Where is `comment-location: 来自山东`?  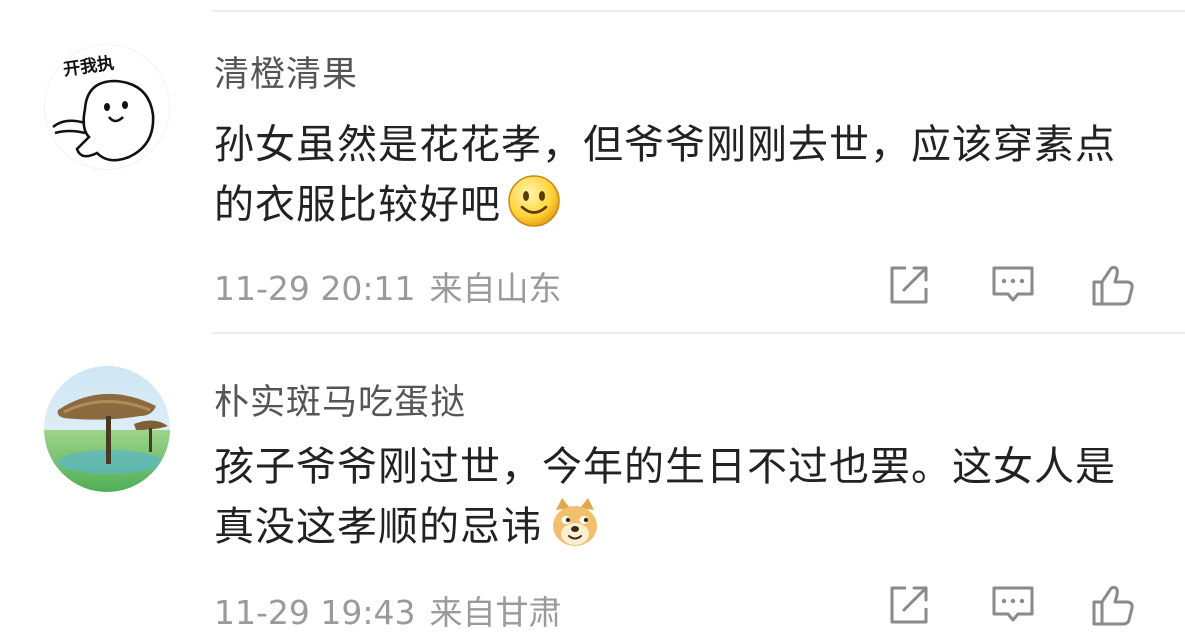 comment-location: 来自山东 is located at coordinates (495, 288).